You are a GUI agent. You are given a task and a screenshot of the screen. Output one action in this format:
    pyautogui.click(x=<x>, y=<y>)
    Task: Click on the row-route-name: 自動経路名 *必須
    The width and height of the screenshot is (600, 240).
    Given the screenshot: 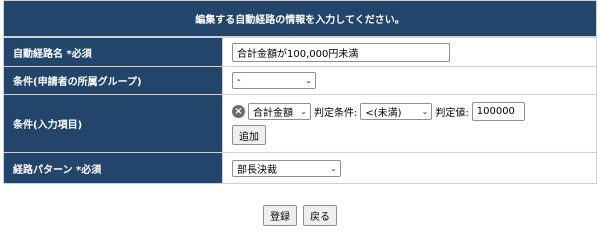 What is the action you would take?
    pyautogui.click(x=300, y=52)
    